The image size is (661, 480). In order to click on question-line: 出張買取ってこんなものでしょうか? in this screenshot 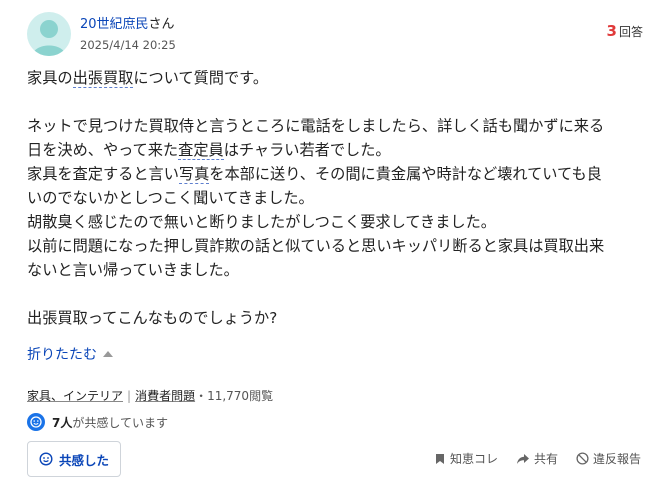, I will do `click(152, 318)`.